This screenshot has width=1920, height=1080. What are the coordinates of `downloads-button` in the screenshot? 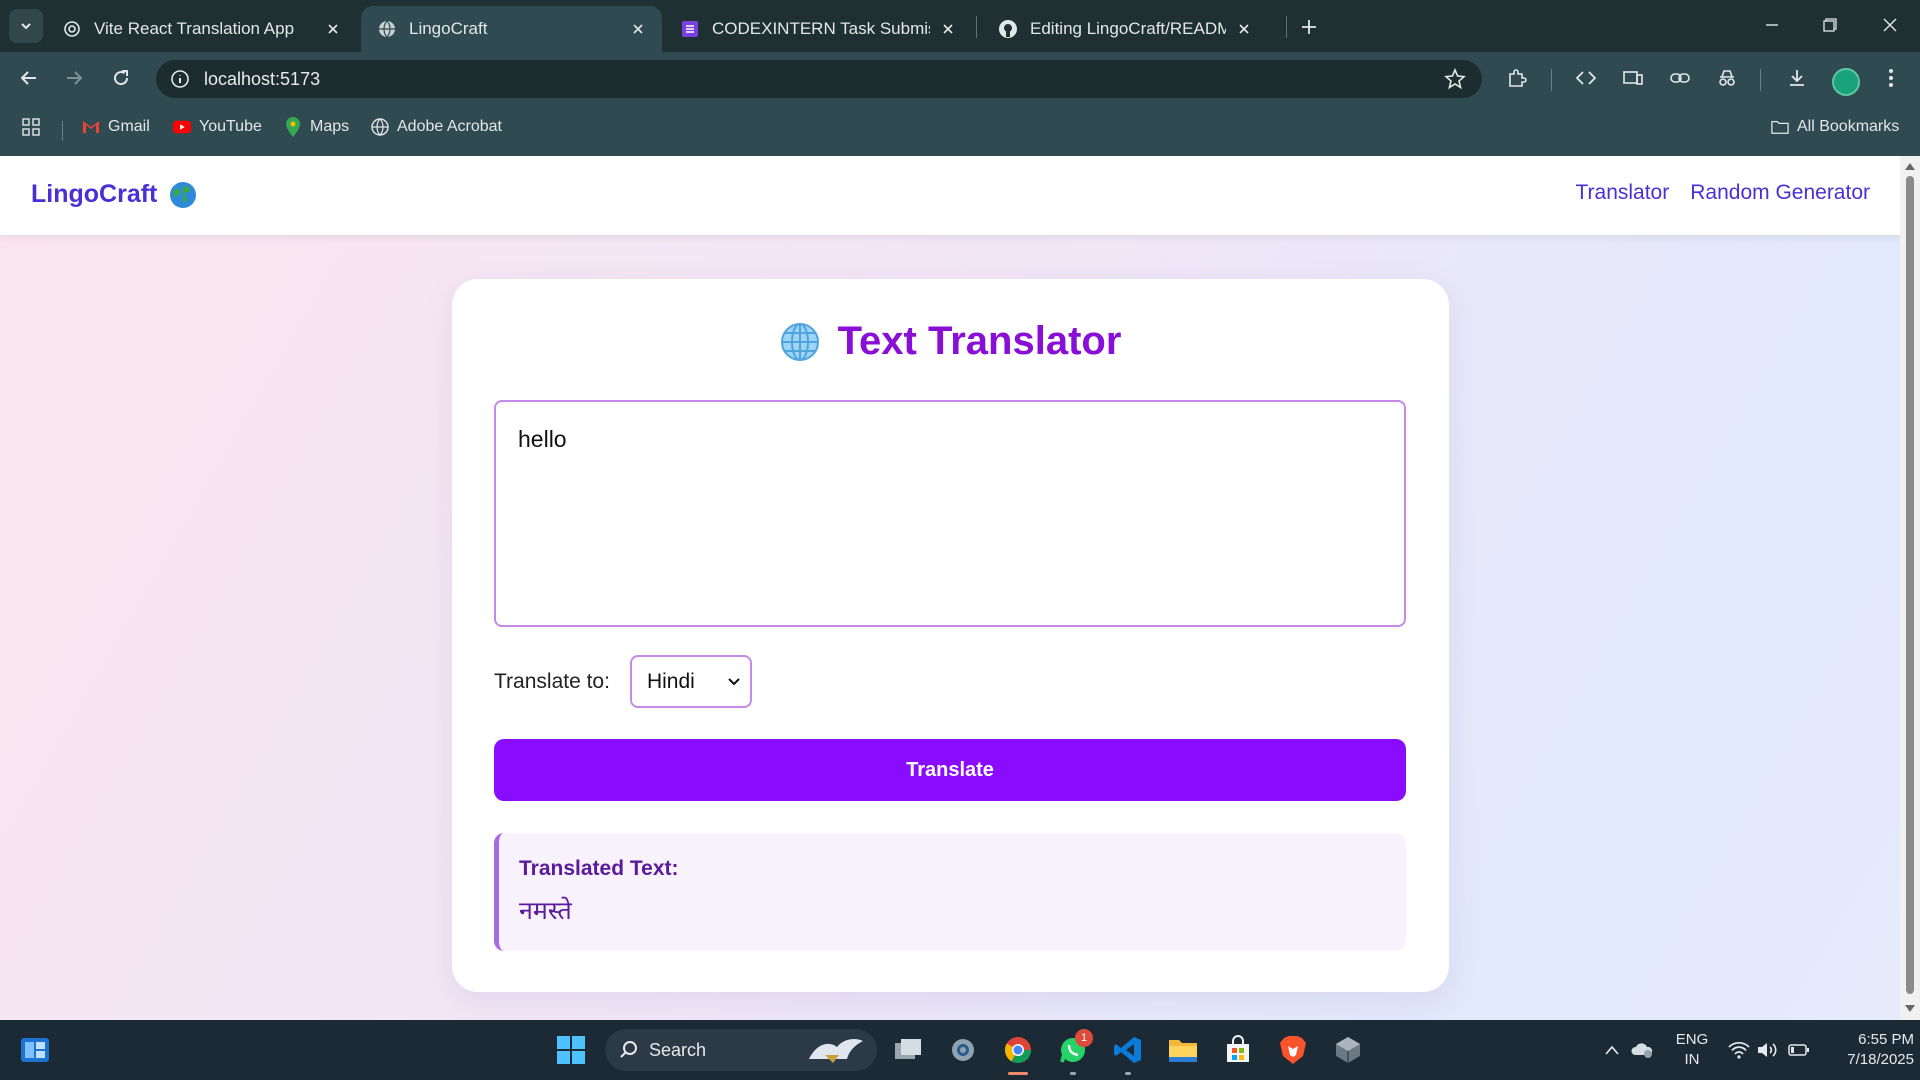 It's located at (1797, 78).